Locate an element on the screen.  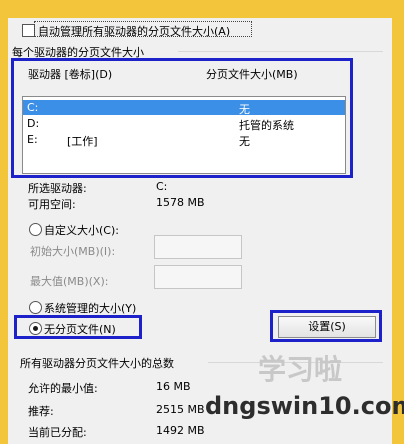
recommended-value: 2515 MB is located at coordinates (180, 409).